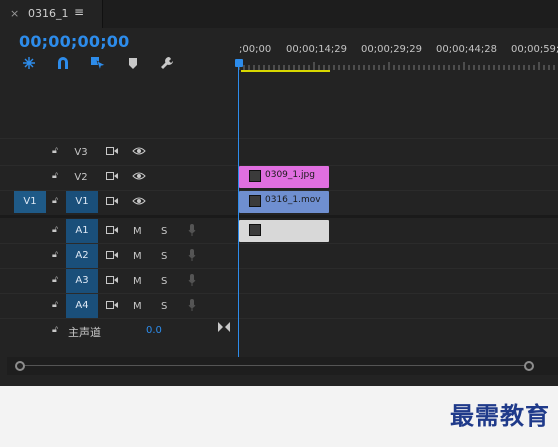 This screenshot has height=447, width=558. What do you see at coordinates (82, 256) in the screenshot?
I see `track-target-a2: A2` at bounding box center [82, 256].